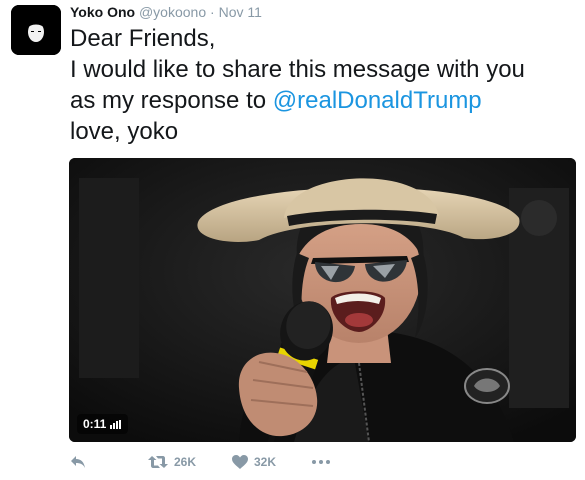  Describe the element at coordinates (116, 424) in the screenshot. I see `volume-bars-icon` at that location.